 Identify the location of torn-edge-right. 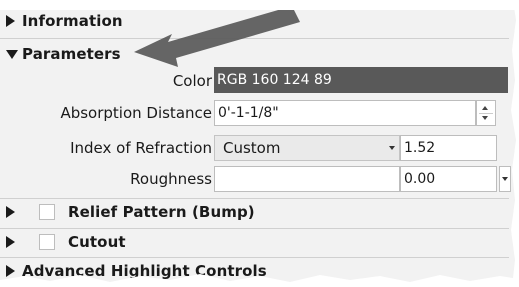
(514, 143).